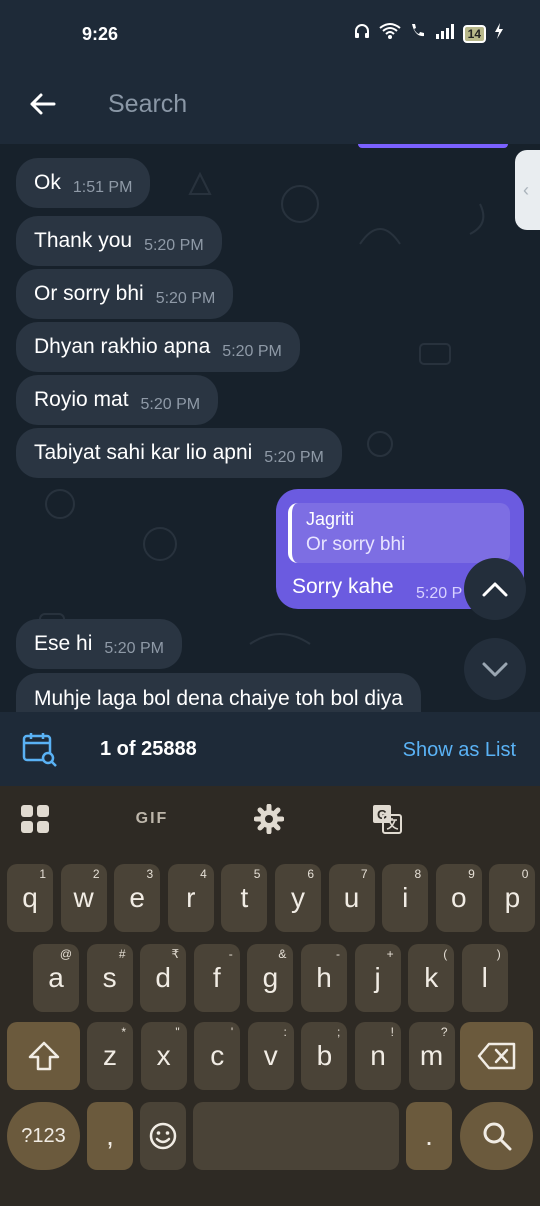  I want to click on letter-key: p0, so click(512, 898).